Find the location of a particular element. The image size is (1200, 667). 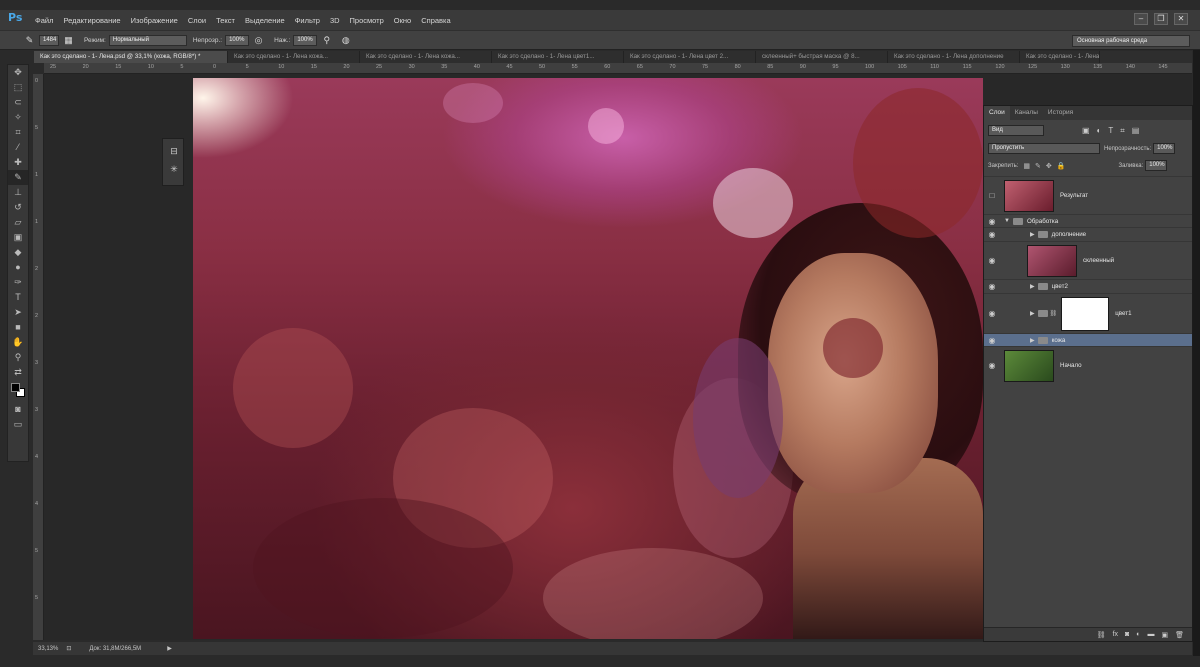

export-icon: ⊡ is located at coordinates (68, 648).